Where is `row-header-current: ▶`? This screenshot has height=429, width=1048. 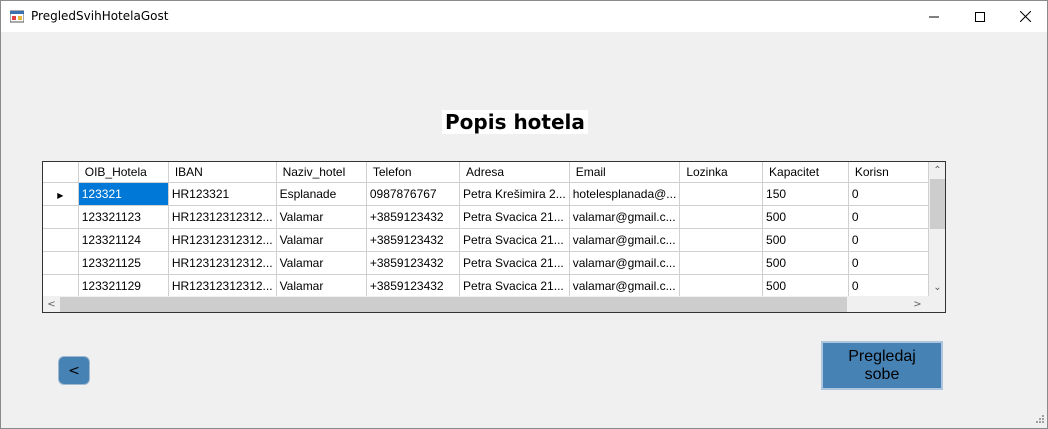 row-header-current: ▶ is located at coordinates (61, 194).